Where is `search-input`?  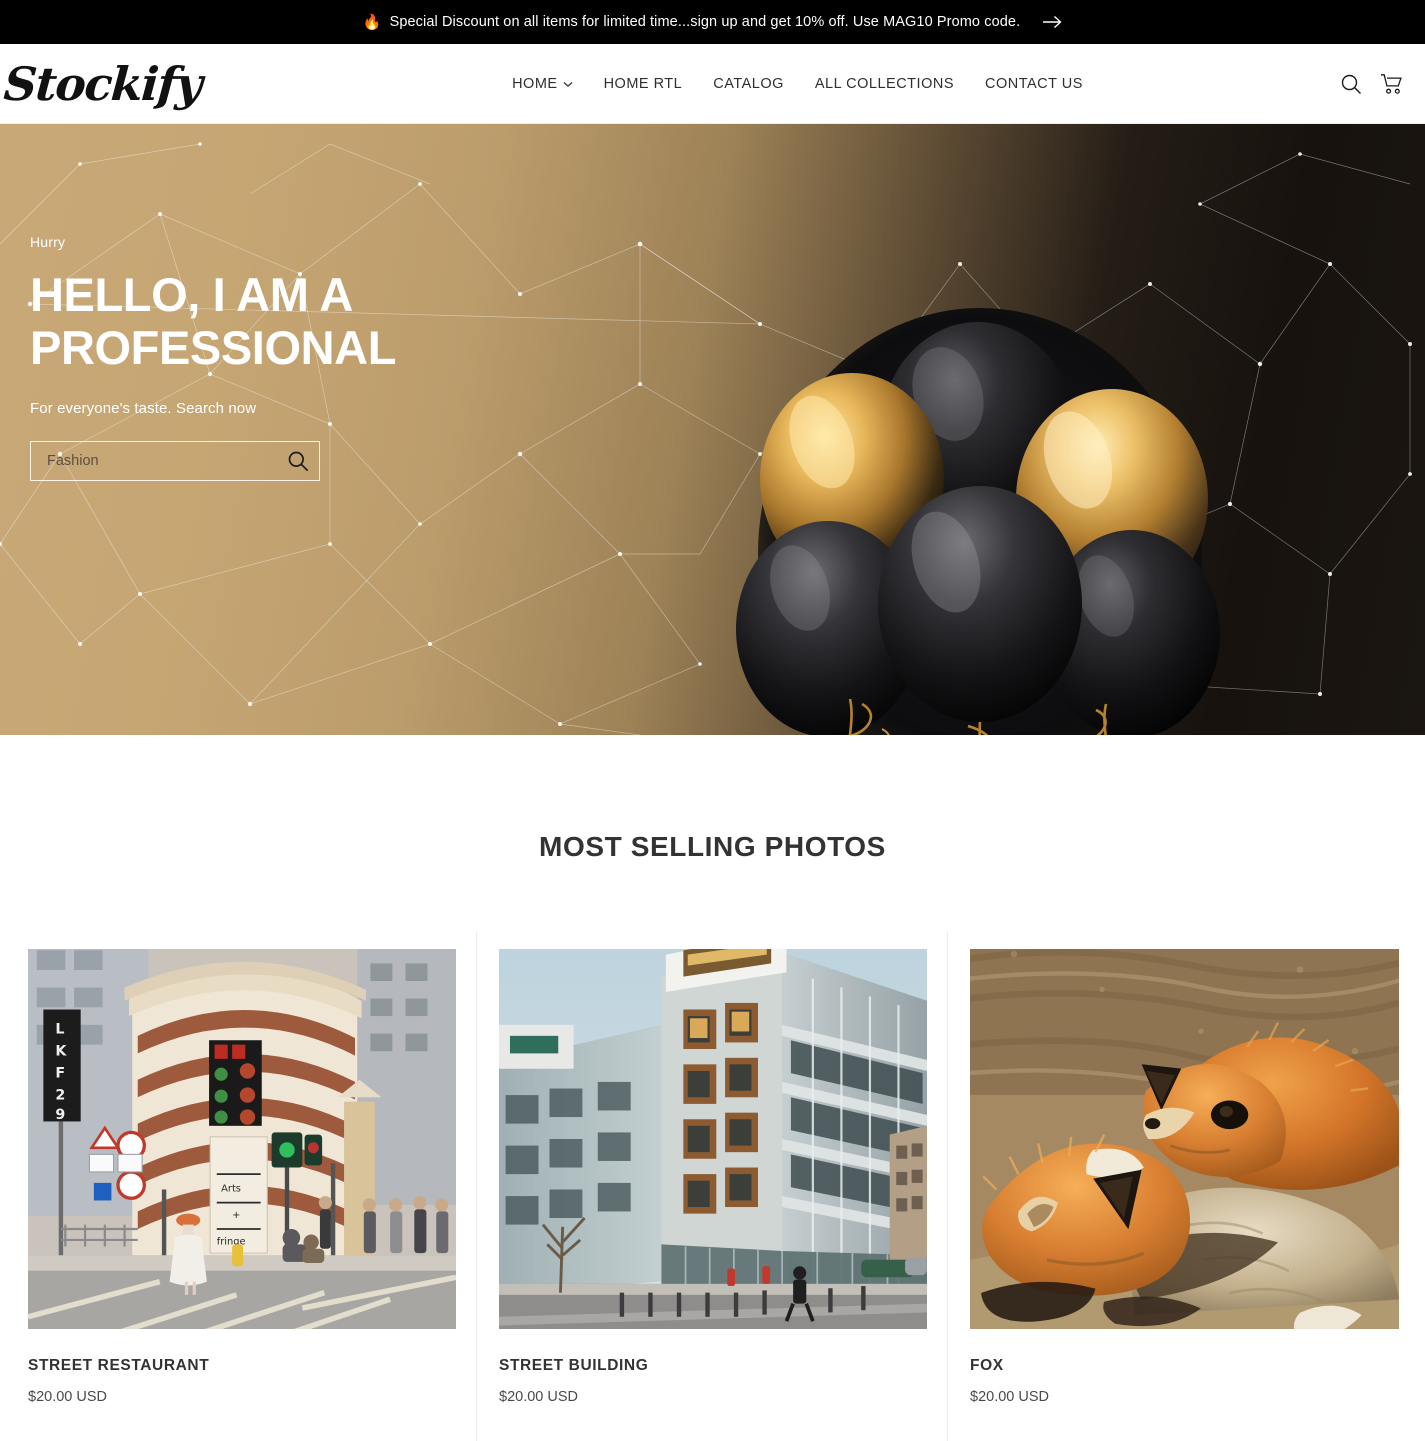
search-input is located at coordinates (154, 461).